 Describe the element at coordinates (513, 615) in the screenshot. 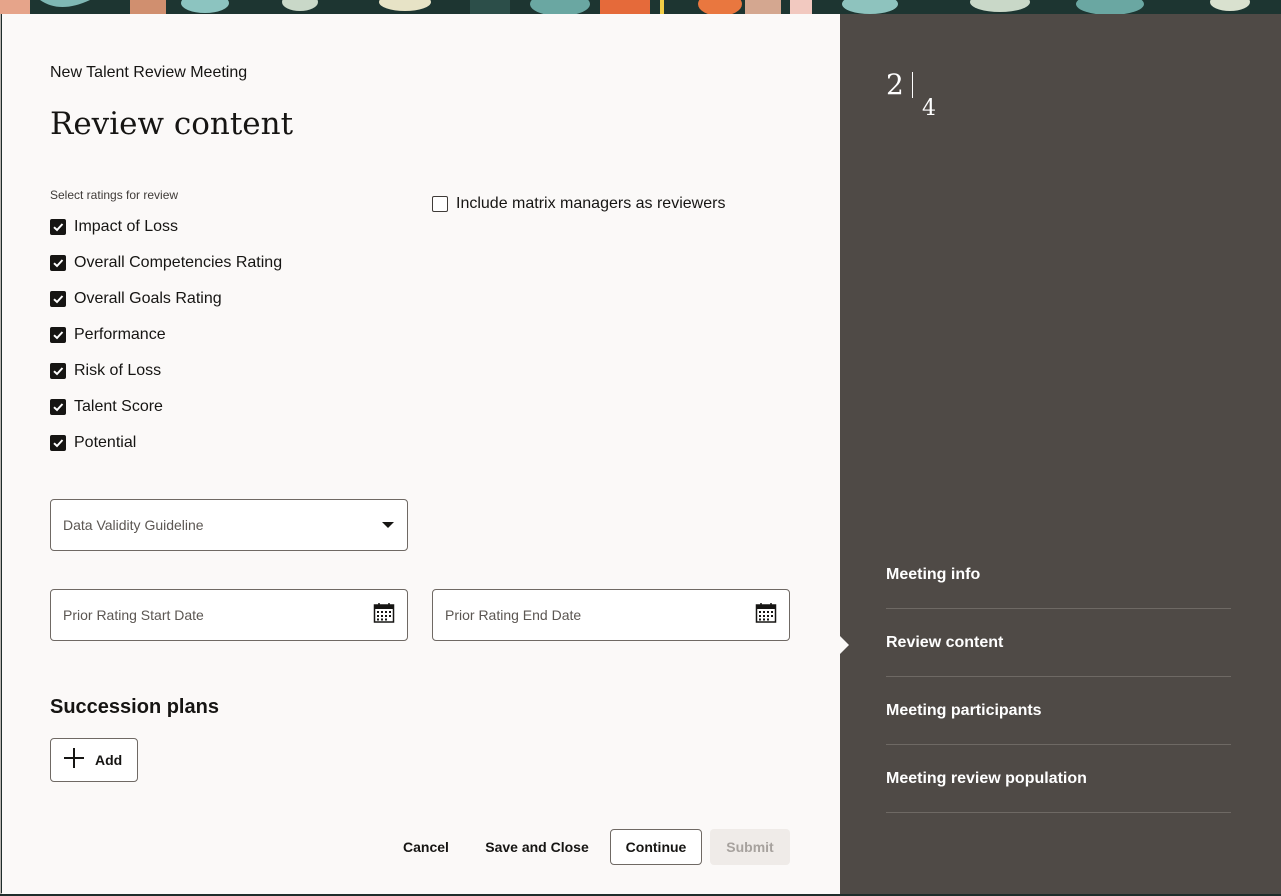

I see `prior-end-label: Prior Rating End Date` at that location.